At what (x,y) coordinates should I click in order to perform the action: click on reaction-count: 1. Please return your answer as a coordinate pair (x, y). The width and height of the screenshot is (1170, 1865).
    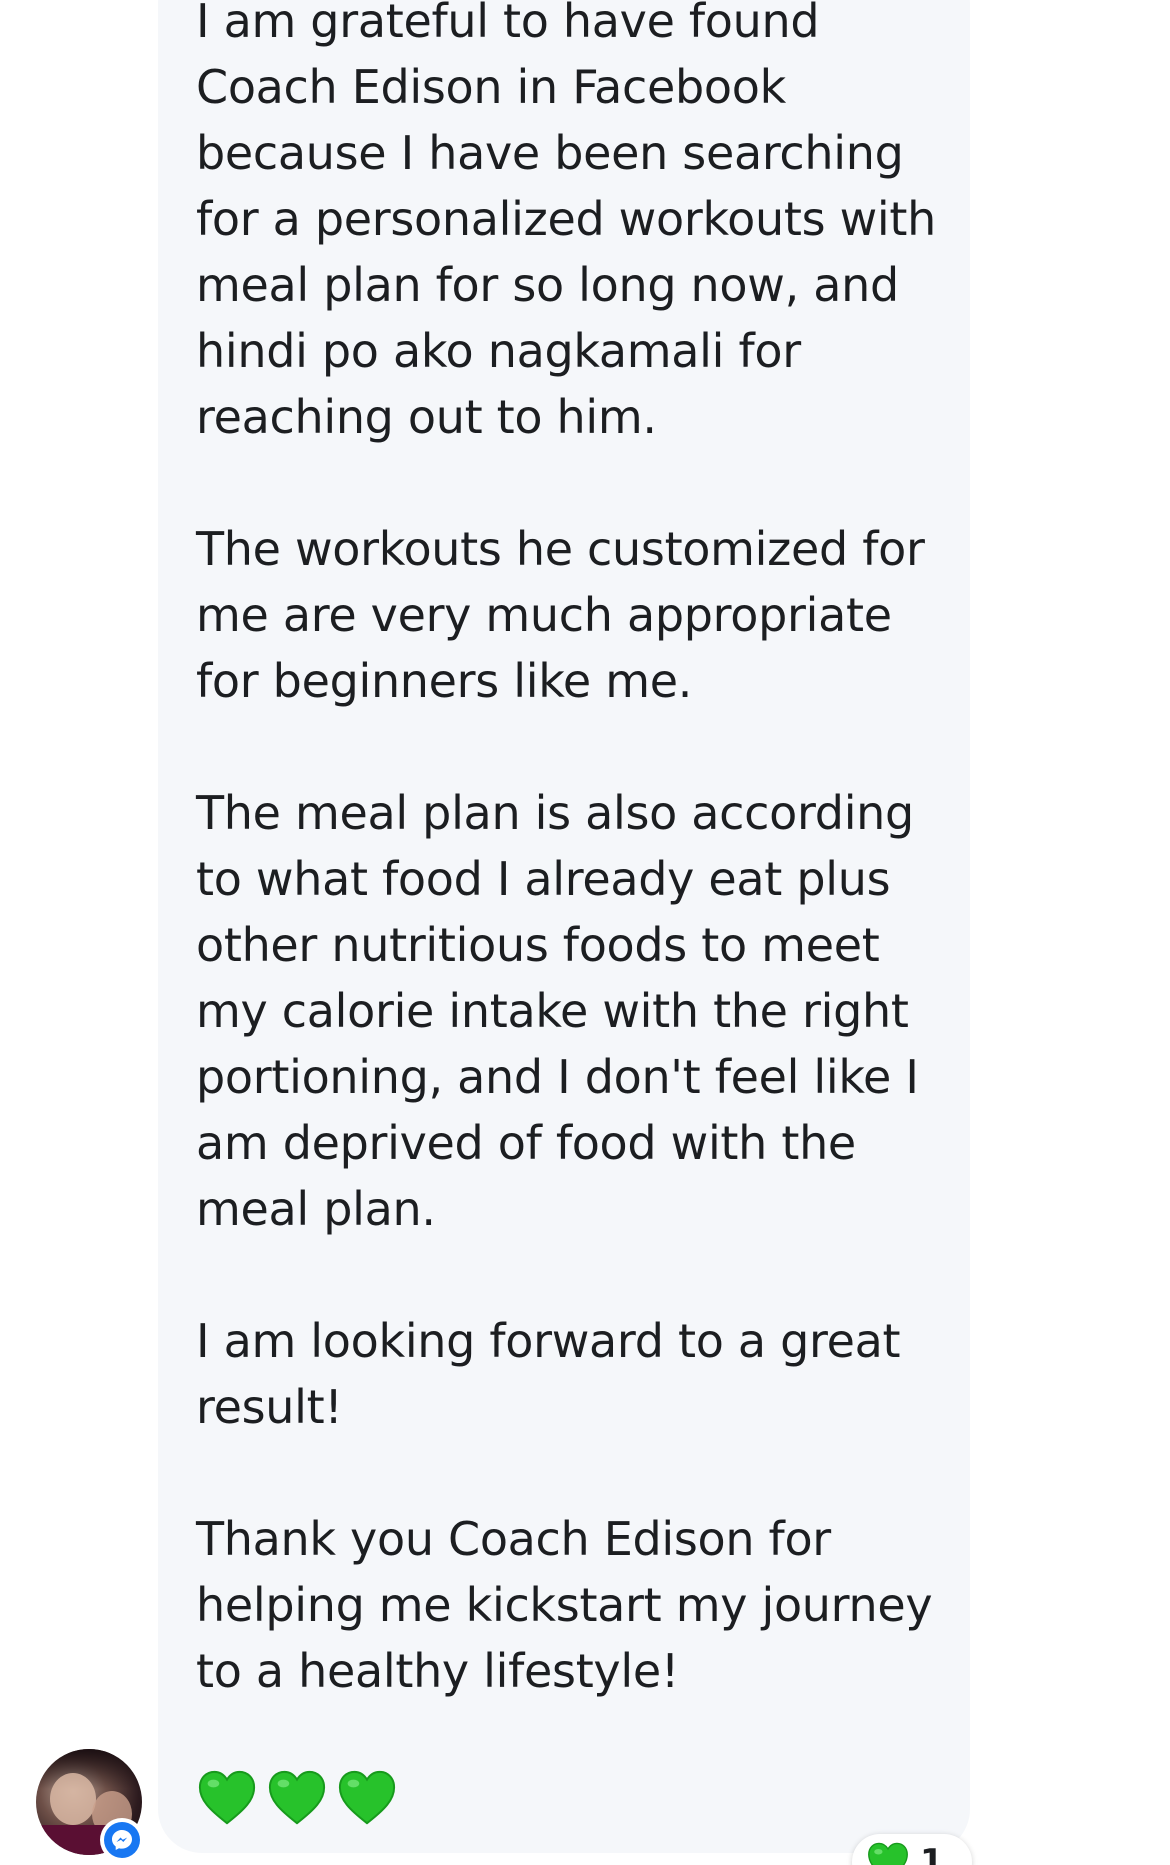
    Looking at the image, I should click on (932, 1853).